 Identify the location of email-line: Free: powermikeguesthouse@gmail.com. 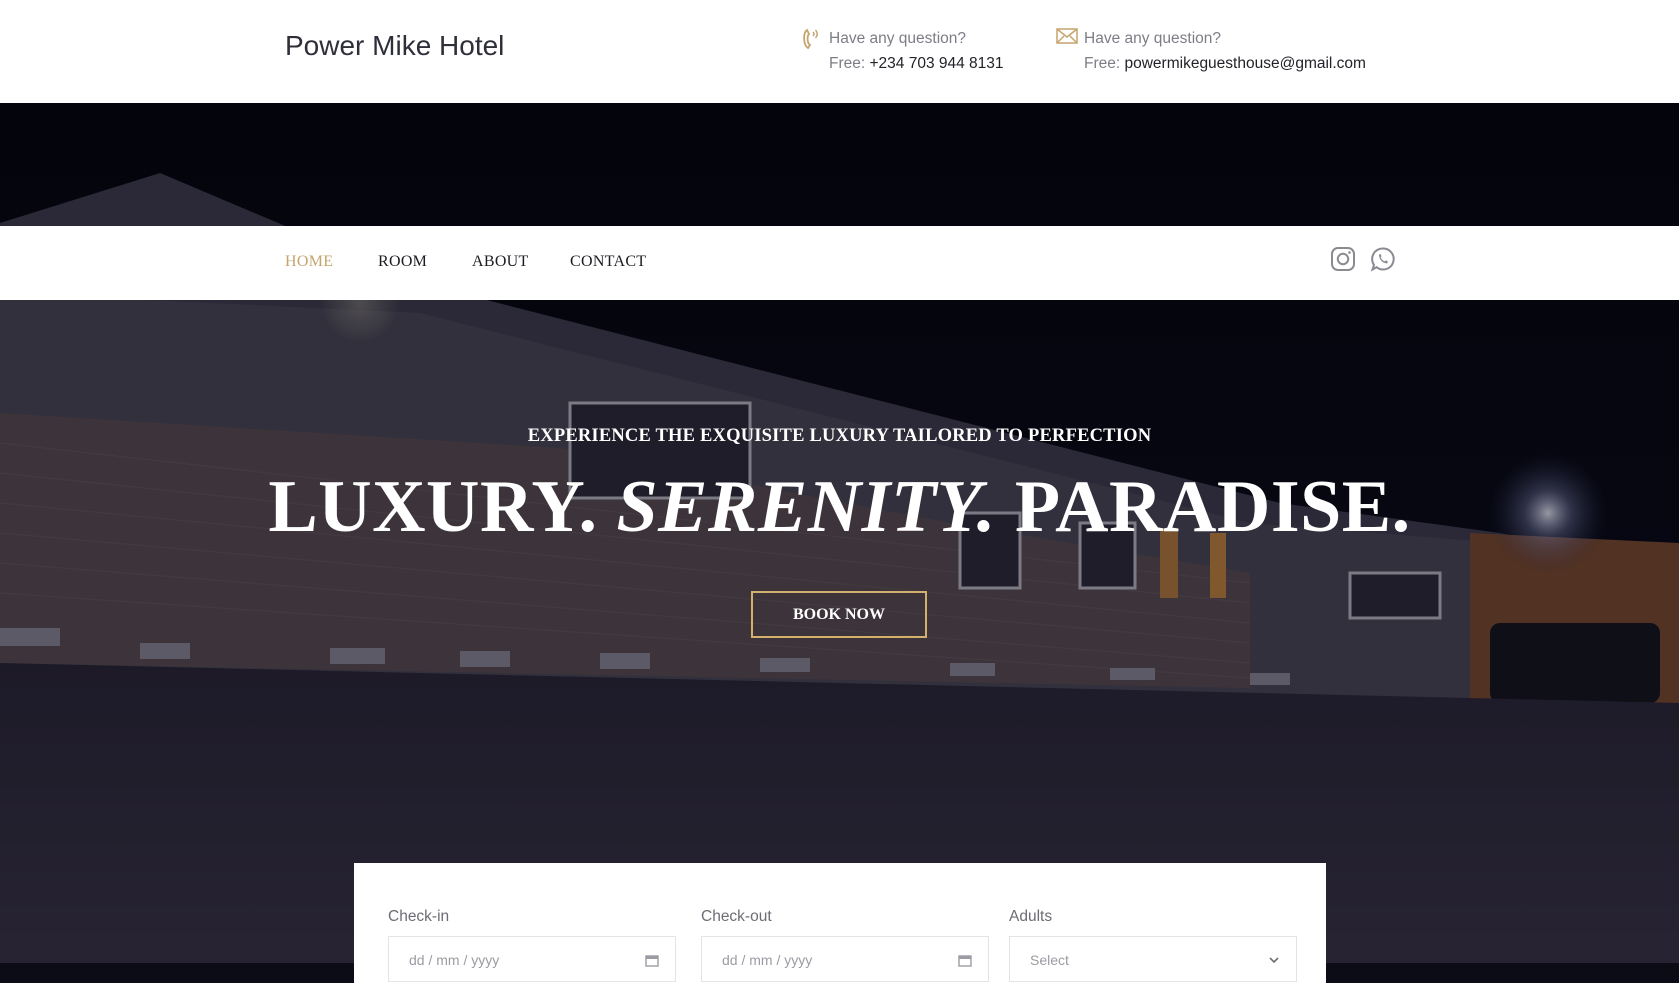
(1225, 63).